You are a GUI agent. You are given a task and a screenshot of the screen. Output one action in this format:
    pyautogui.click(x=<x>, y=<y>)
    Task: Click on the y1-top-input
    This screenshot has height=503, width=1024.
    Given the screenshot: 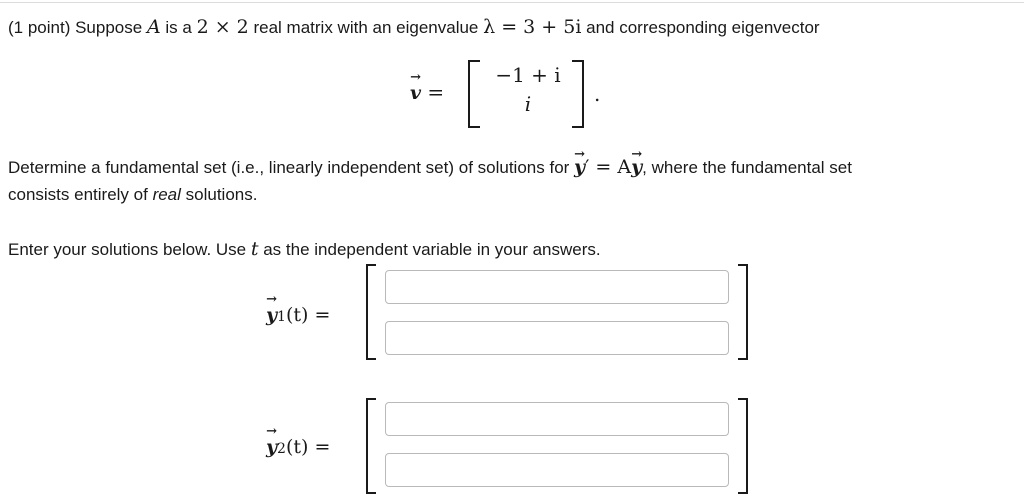 What is the action you would take?
    pyautogui.click(x=557, y=287)
    